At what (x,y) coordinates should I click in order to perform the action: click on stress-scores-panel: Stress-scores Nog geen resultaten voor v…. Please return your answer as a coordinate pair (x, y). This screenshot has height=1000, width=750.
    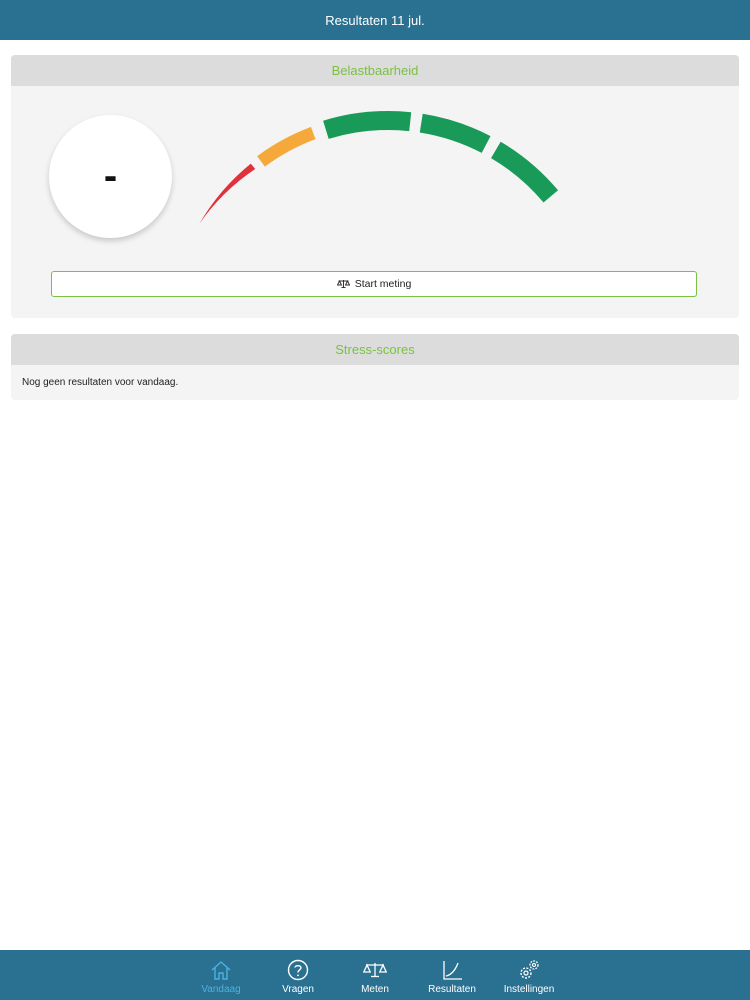
    Looking at the image, I should click on (375, 367).